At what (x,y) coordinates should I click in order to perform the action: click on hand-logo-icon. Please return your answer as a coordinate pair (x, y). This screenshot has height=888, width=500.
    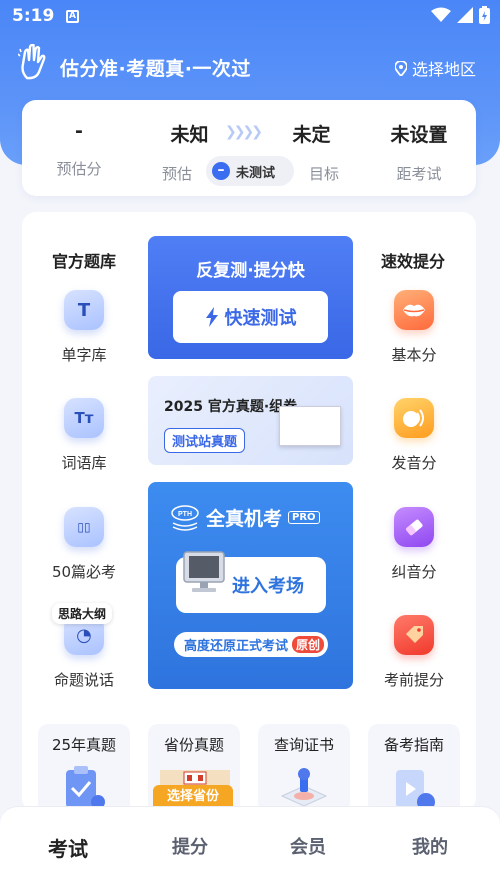
    Looking at the image, I should click on (32, 62).